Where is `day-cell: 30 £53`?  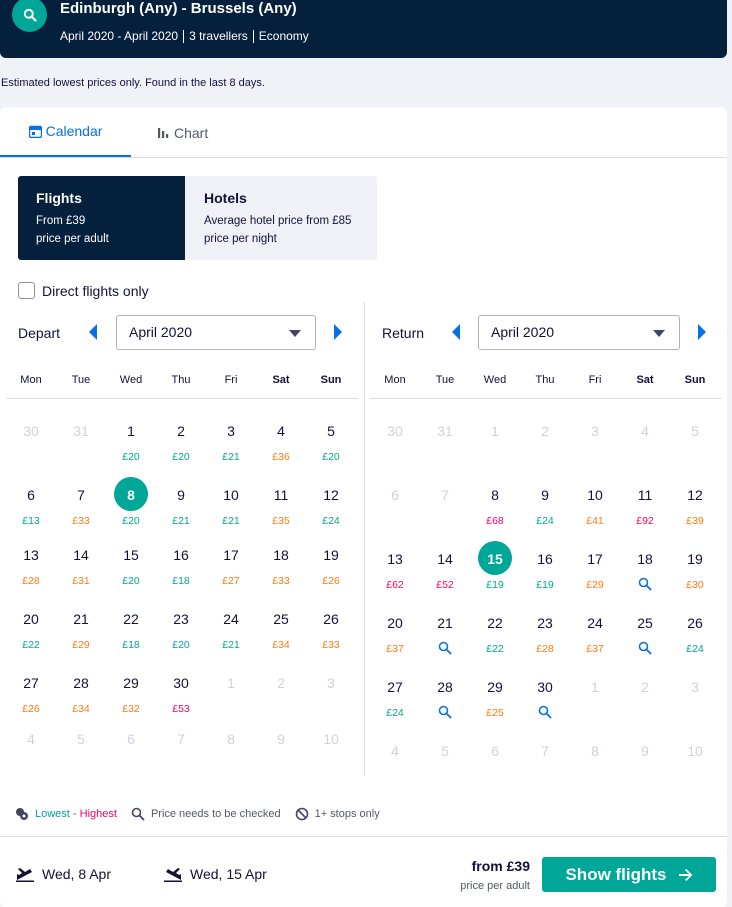 day-cell: 30 £53 is located at coordinates (181, 694).